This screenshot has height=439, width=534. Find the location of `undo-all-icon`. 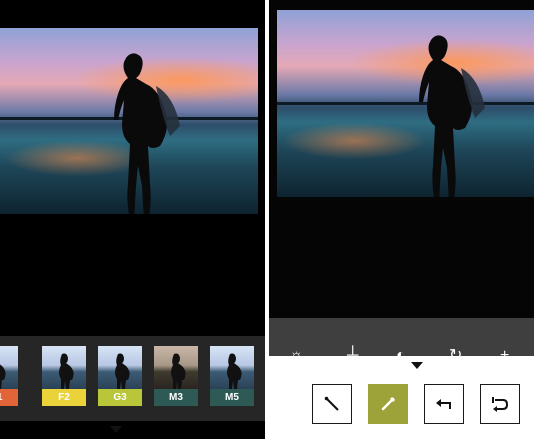

undo-all-icon is located at coordinates (500, 404).